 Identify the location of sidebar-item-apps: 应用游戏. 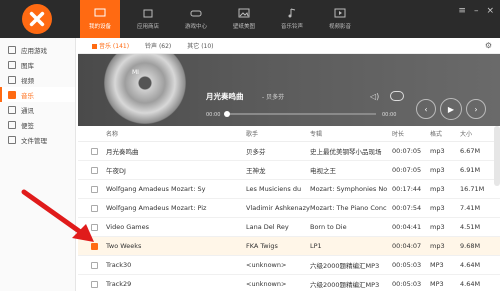
(37, 49).